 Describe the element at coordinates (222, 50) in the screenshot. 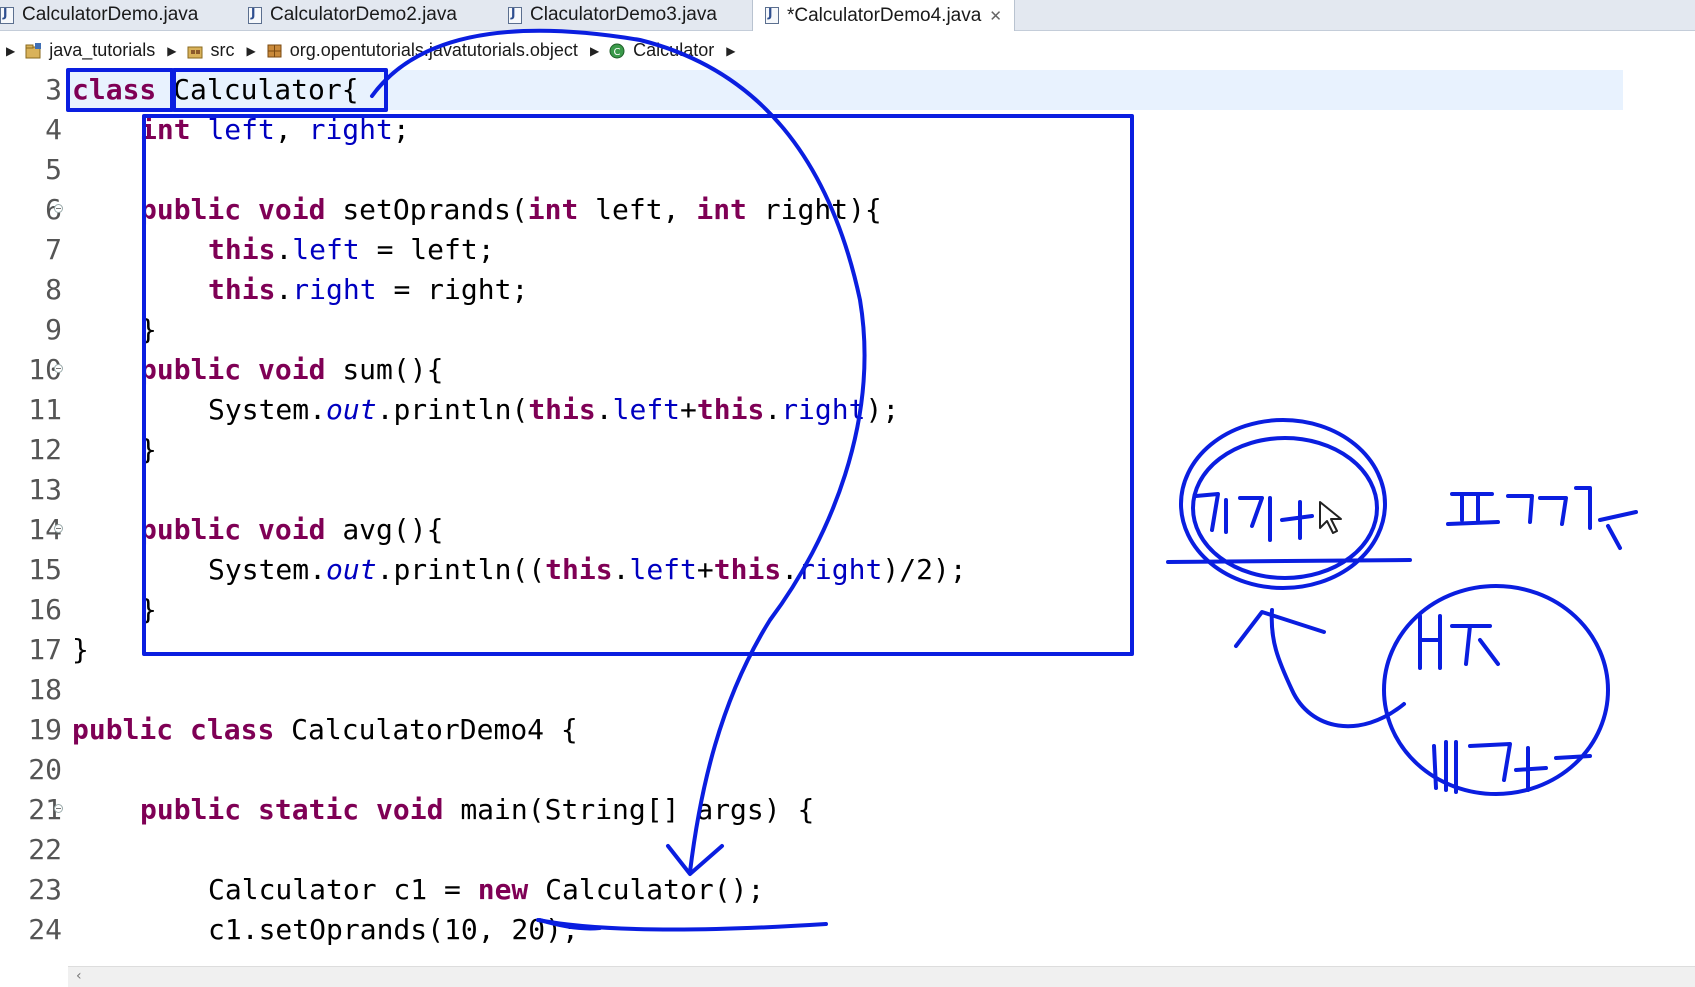

I see `breadcrumb-label: src` at that location.